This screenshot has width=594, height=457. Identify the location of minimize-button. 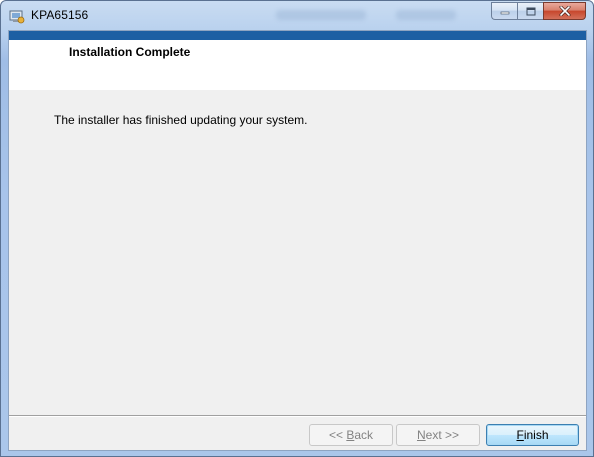
(504, 11).